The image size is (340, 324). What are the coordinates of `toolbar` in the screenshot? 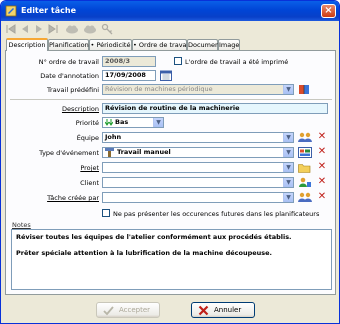 It's located at (171, 29).